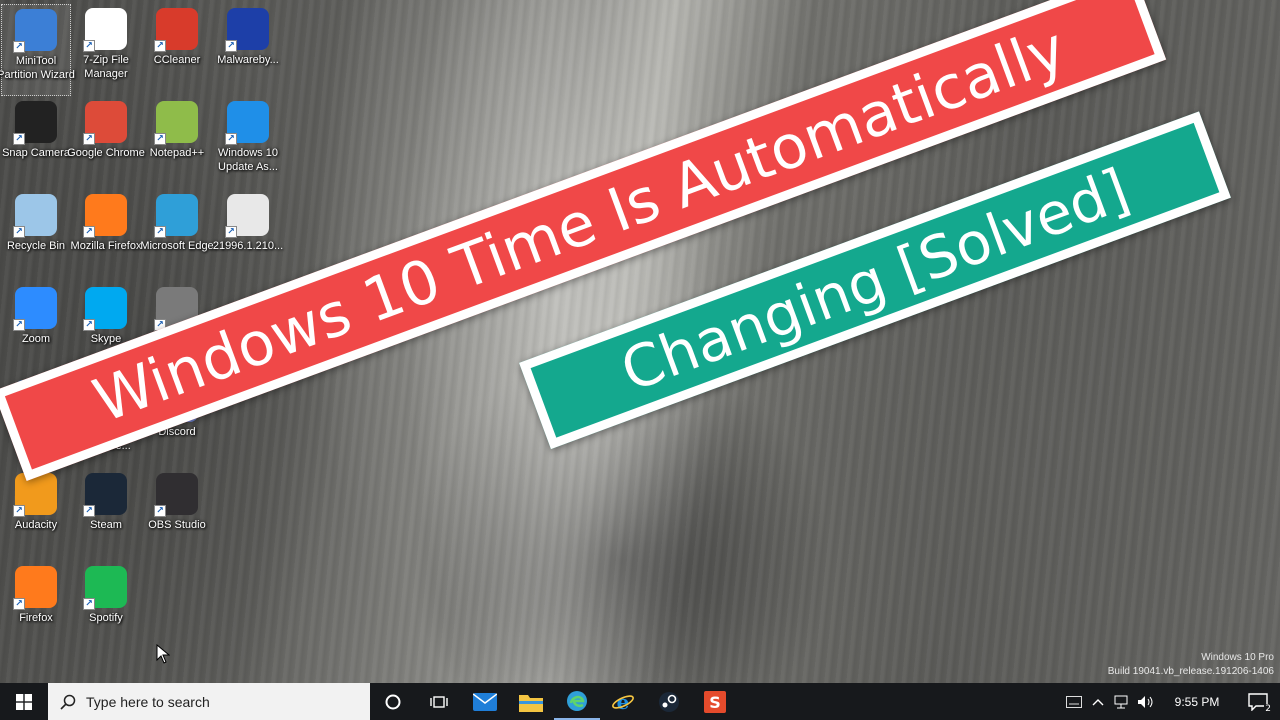 This screenshot has width=1280, height=720. Describe the element at coordinates (106, 143) in the screenshot. I see `desktop-icon-chrome: ↗ Google Chrome` at that location.